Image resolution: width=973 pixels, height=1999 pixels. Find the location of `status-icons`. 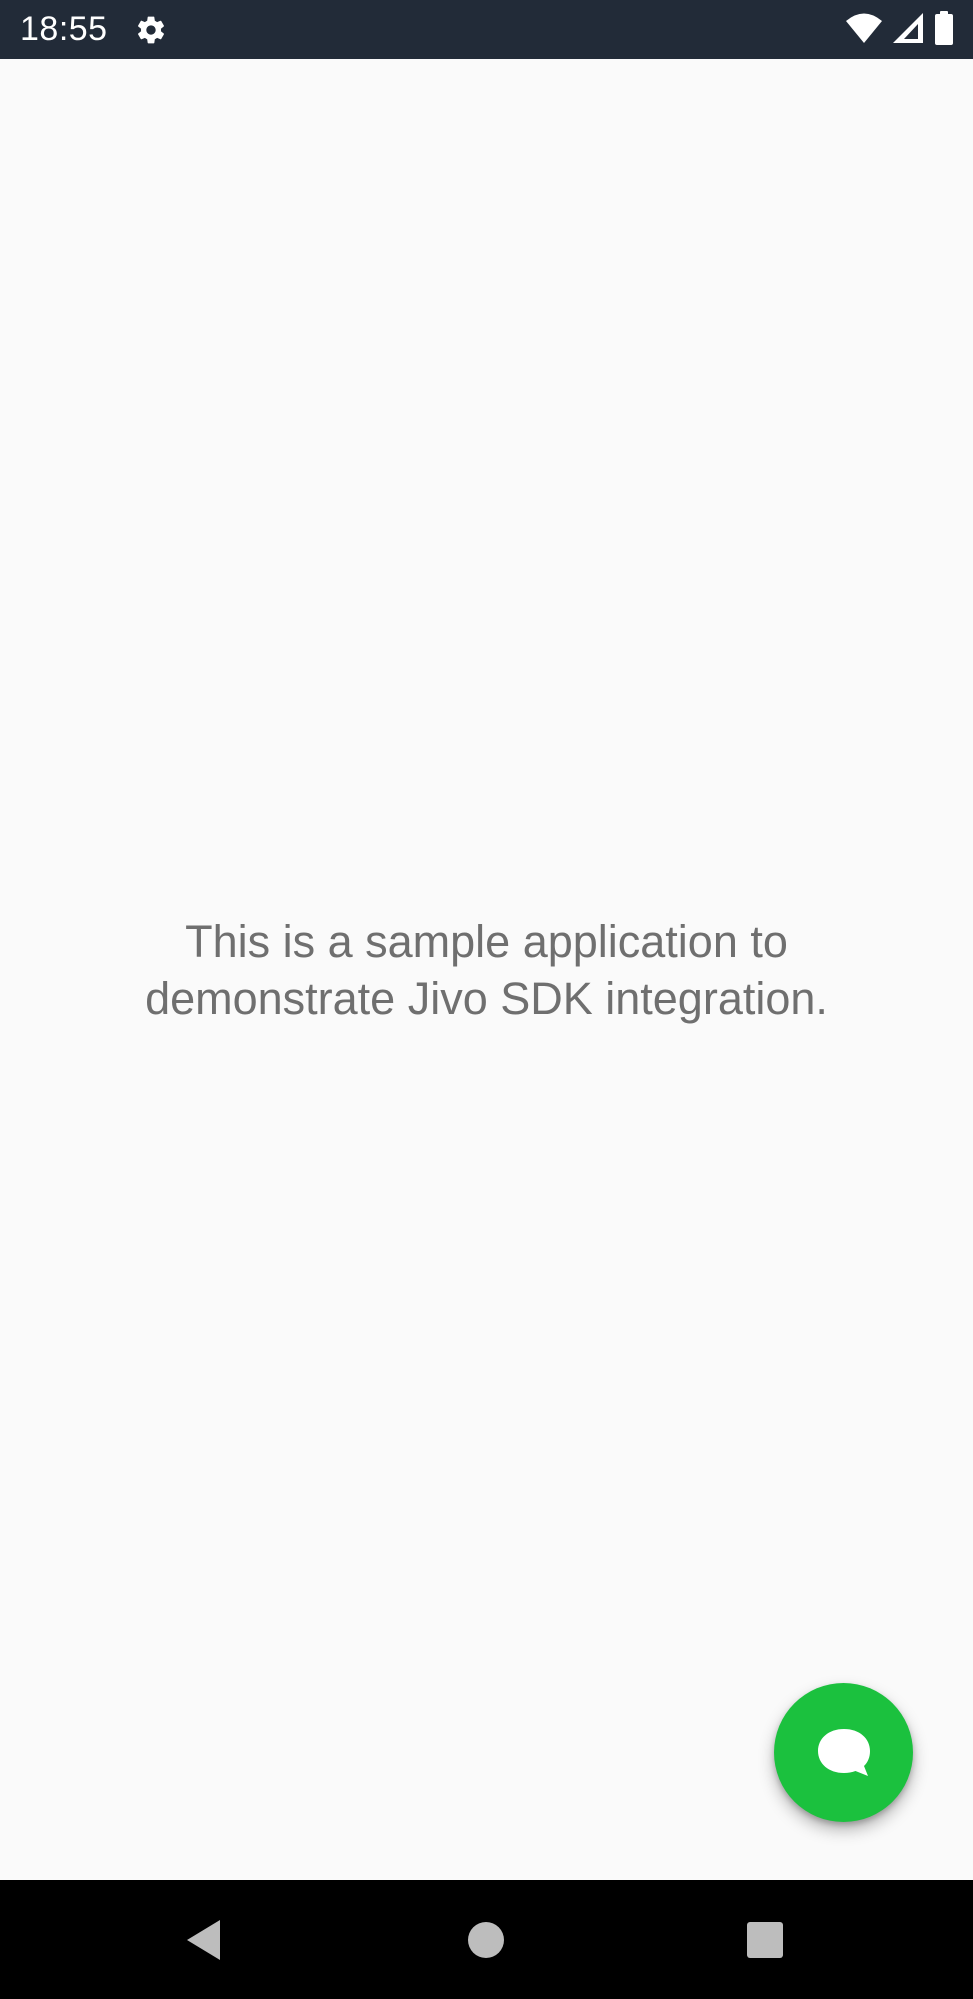

status-icons is located at coordinates (900, 30).